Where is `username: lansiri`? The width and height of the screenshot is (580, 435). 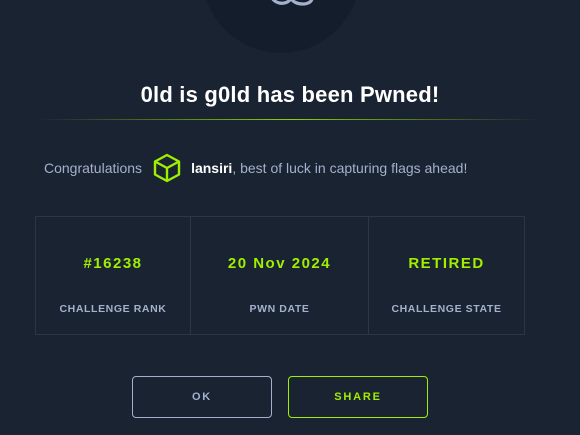
username: lansiri is located at coordinates (211, 168).